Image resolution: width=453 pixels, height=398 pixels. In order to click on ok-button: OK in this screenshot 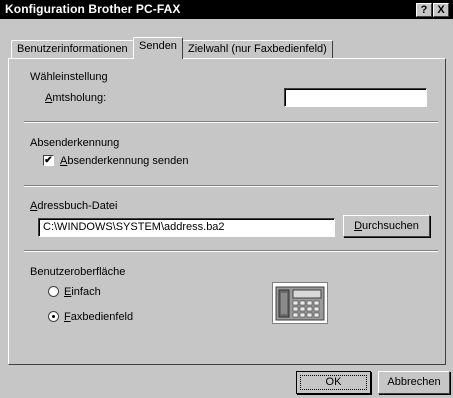, I will do `click(333, 382)`.